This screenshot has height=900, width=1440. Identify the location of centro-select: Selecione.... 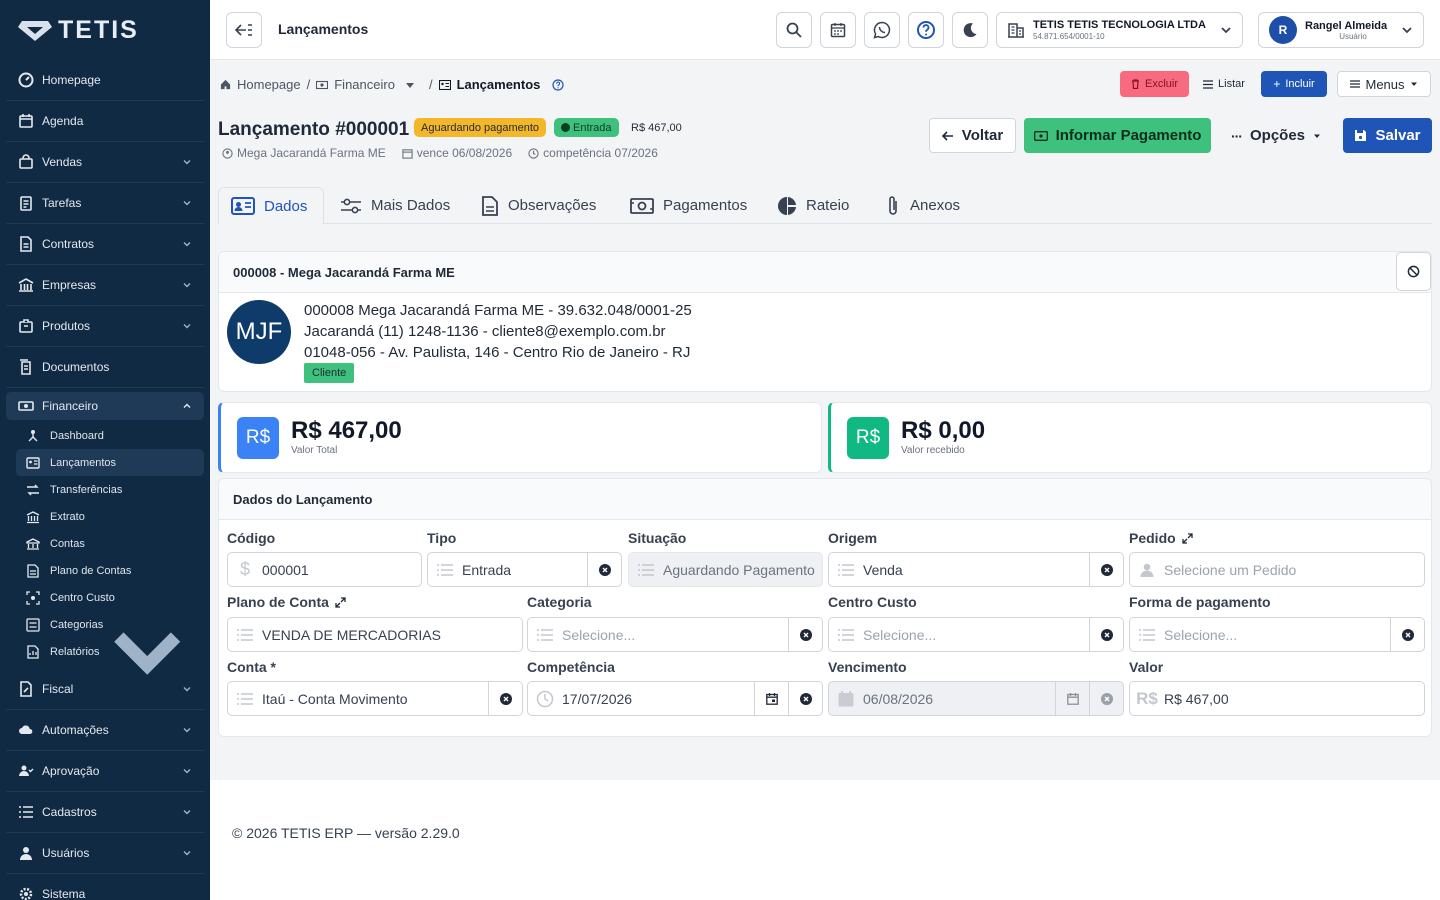
(976, 634).